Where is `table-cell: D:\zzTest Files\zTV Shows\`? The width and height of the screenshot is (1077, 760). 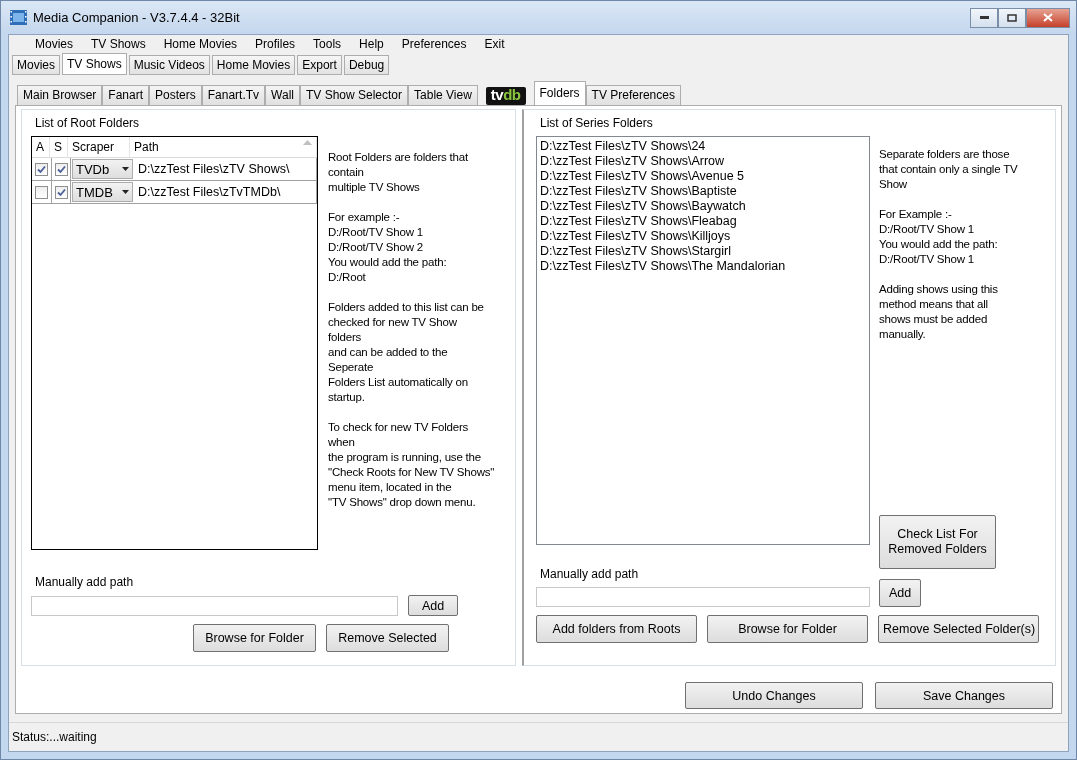
table-cell: D:\zzTest Files\zTV Shows\ is located at coordinates (225, 169).